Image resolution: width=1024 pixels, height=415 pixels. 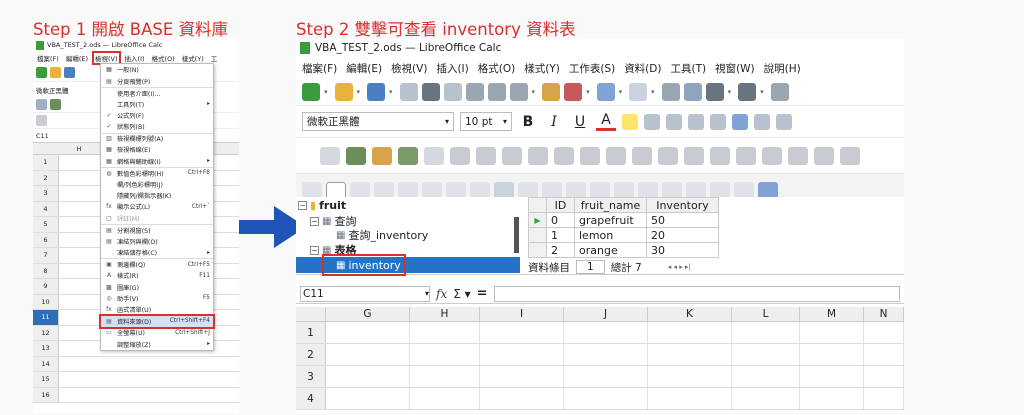 What do you see at coordinates (696, 293) in the screenshot?
I see `formula-input` at bounding box center [696, 293].